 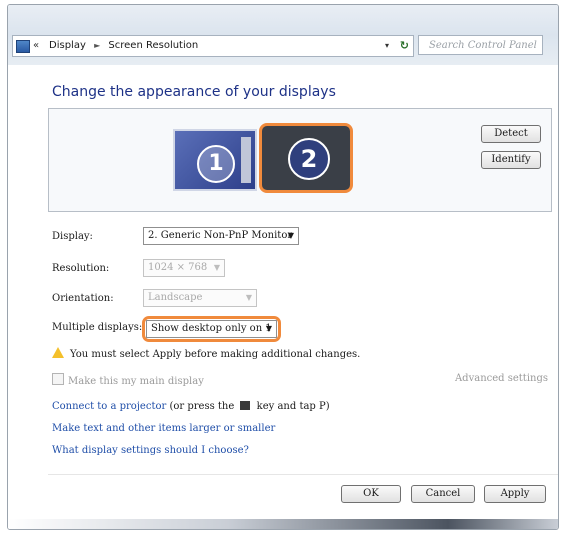 What do you see at coordinates (371, 494) in the screenshot?
I see `ok-button: OK` at bounding box center [371, 494].